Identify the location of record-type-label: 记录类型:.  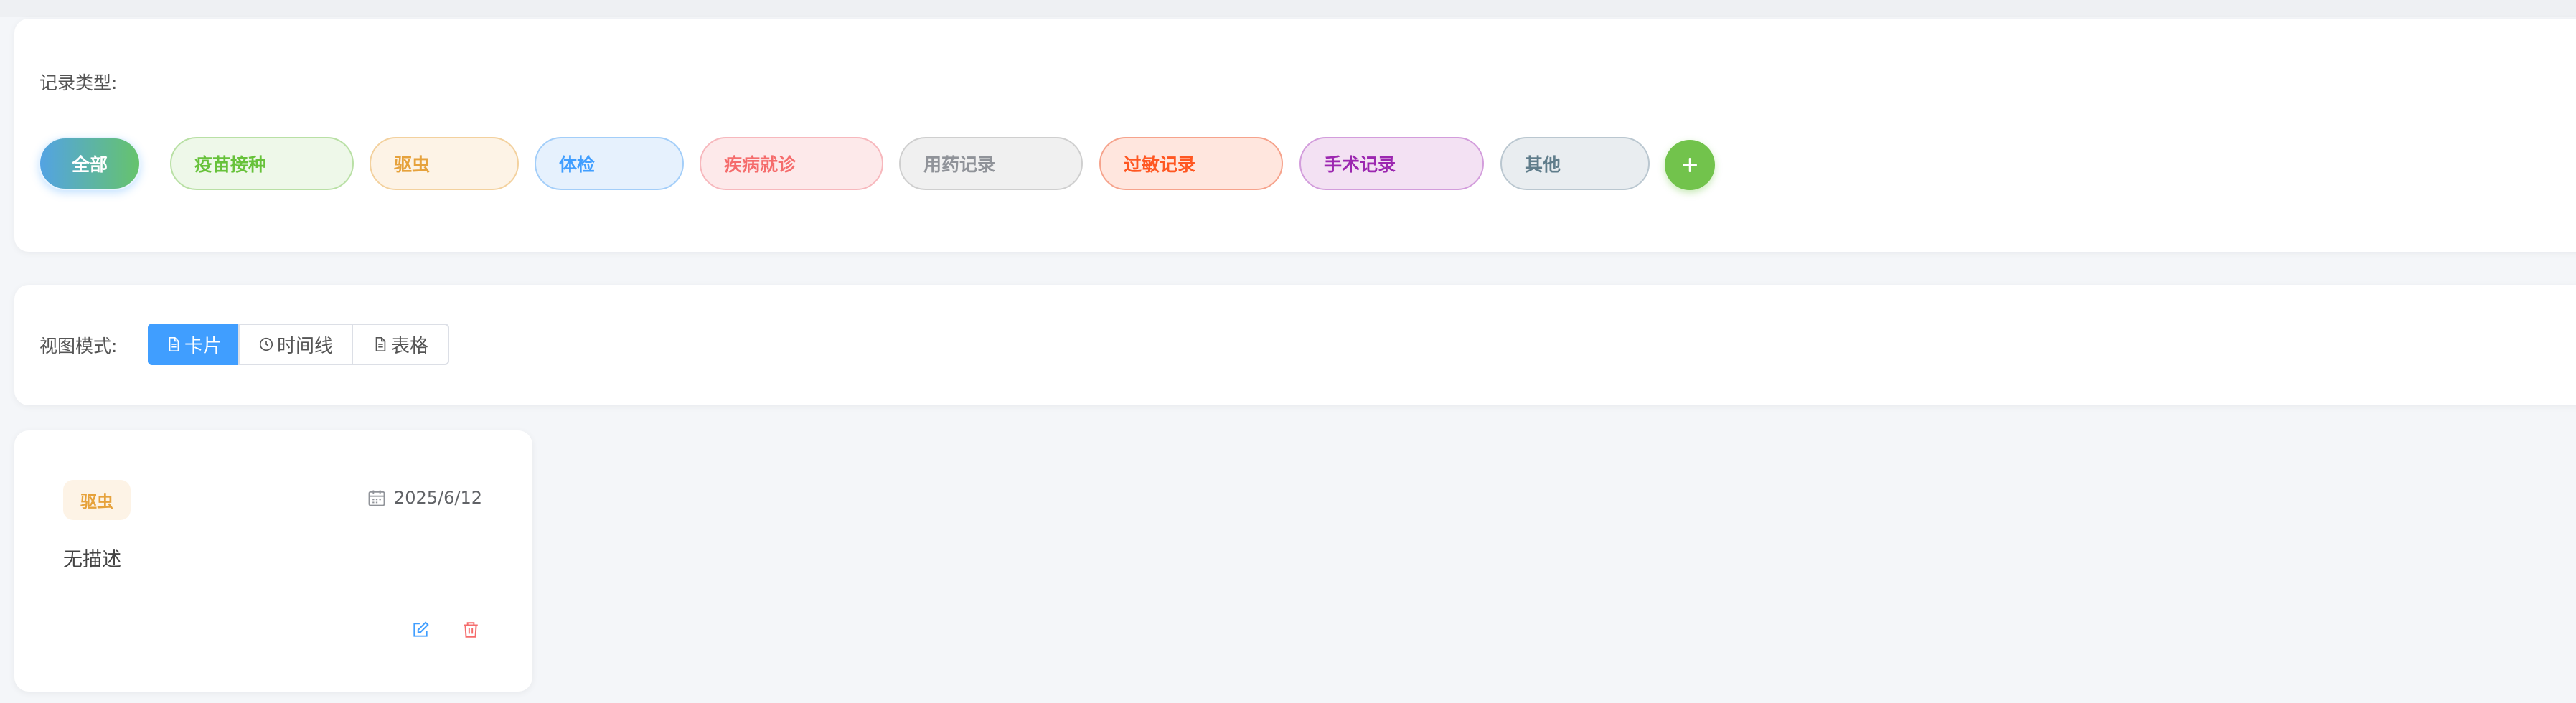
(78, 82).